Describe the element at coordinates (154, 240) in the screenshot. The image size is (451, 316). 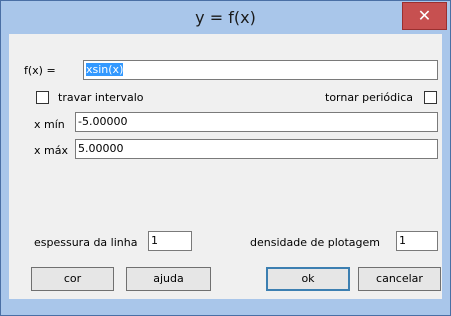
I see `line-thickness-value: 1` at that location.